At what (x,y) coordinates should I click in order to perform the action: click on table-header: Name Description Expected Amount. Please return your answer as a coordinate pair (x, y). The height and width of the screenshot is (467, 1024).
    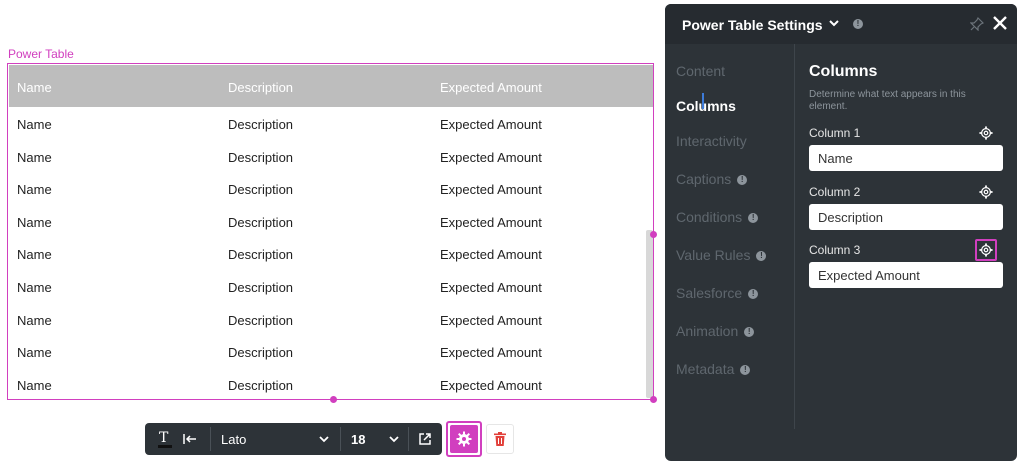
    Looking at the image, I should click on (331, 86).